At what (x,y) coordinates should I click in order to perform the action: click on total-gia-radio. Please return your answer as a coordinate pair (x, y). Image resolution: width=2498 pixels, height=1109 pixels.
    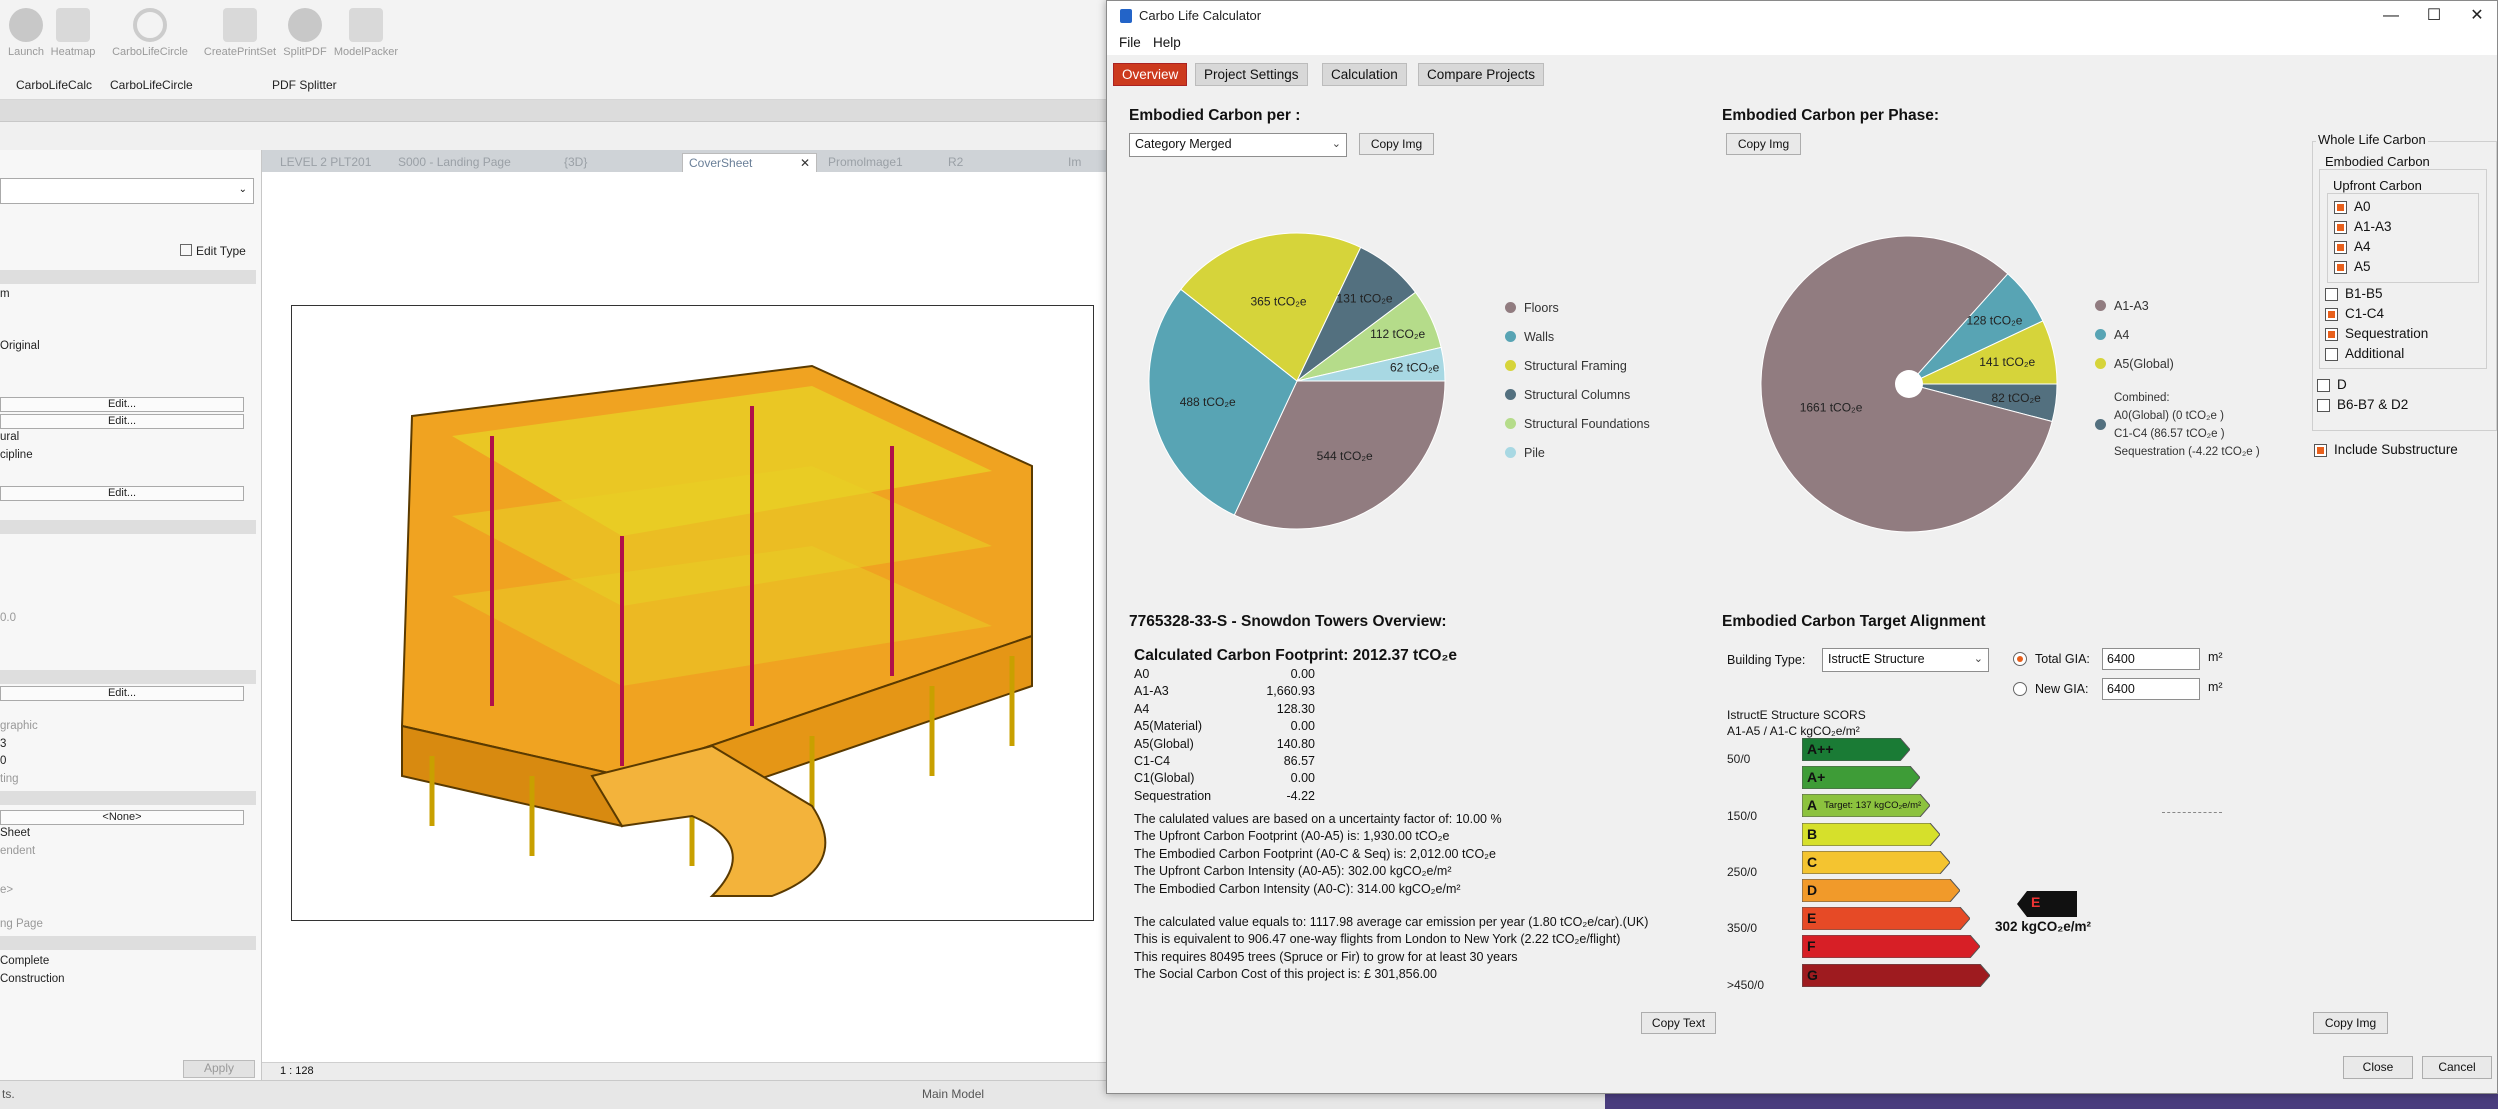
    Looking at the image, I should click on (2020, 659).